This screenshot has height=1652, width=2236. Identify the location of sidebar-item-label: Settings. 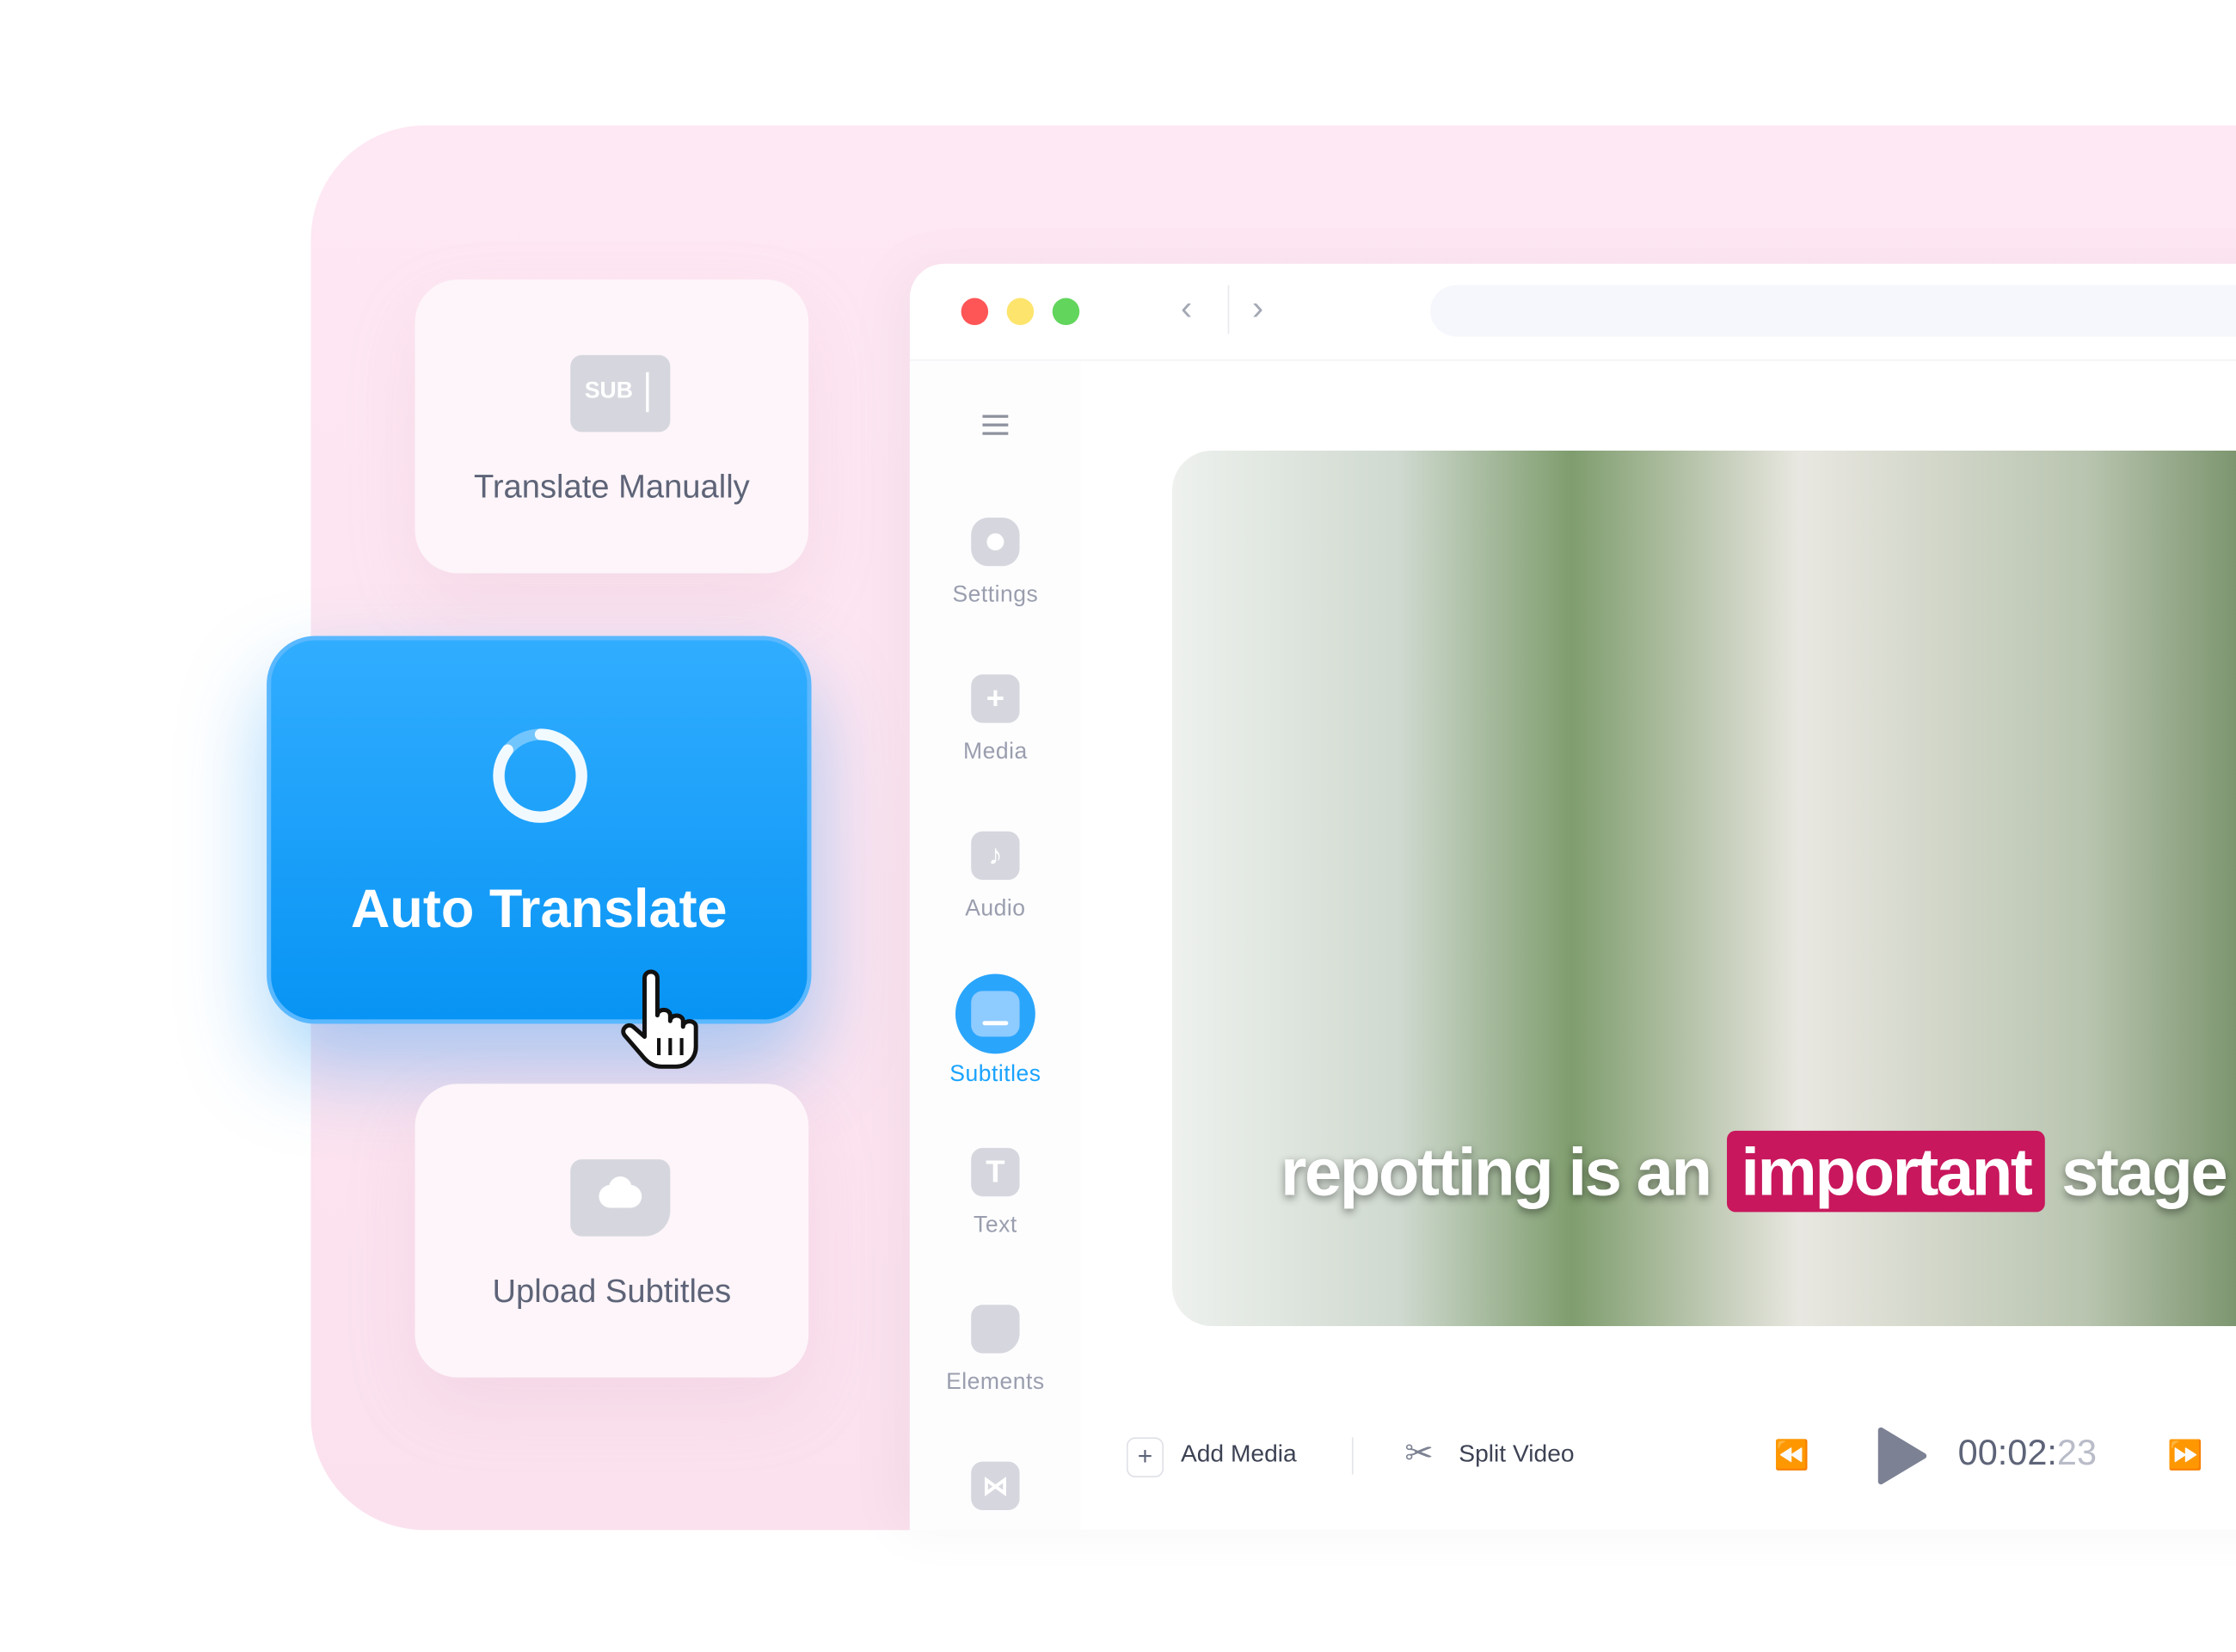
(996, 595).